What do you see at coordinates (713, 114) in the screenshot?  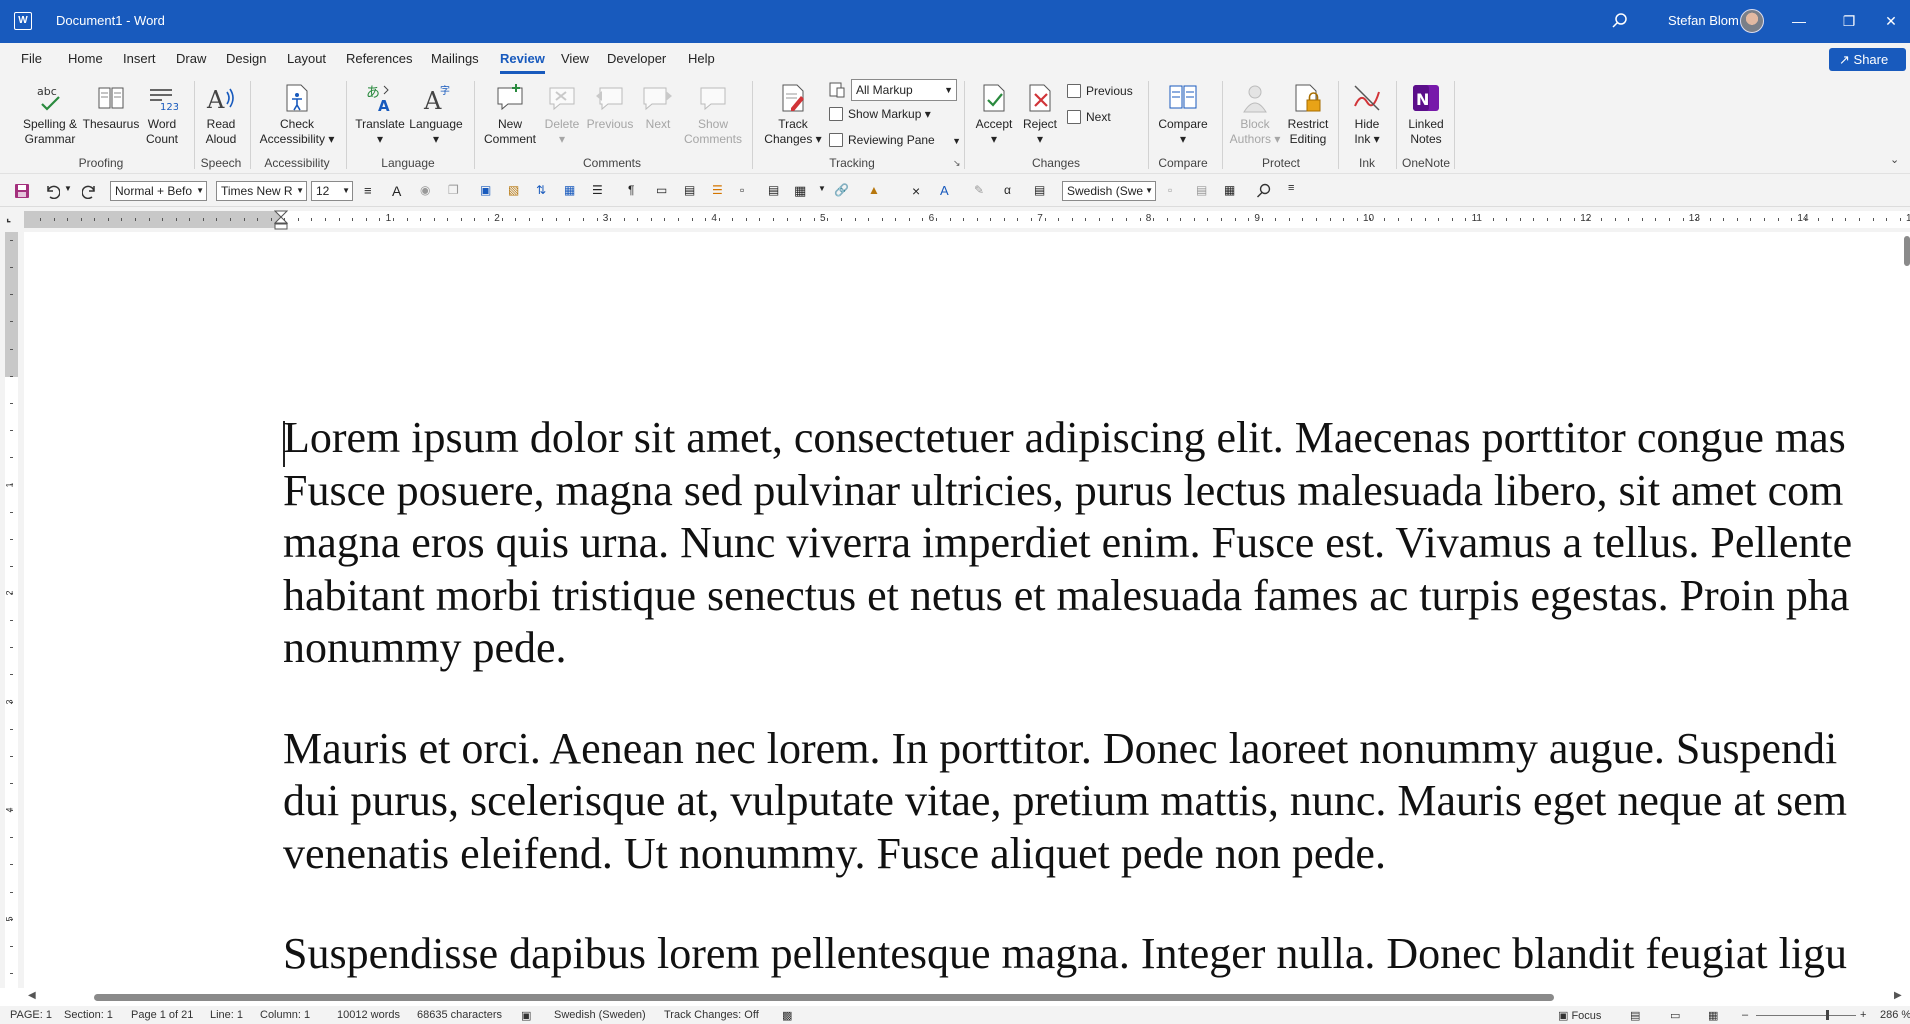 I see `show-comments-button: Show Comments` at bounding box center [713, 114].